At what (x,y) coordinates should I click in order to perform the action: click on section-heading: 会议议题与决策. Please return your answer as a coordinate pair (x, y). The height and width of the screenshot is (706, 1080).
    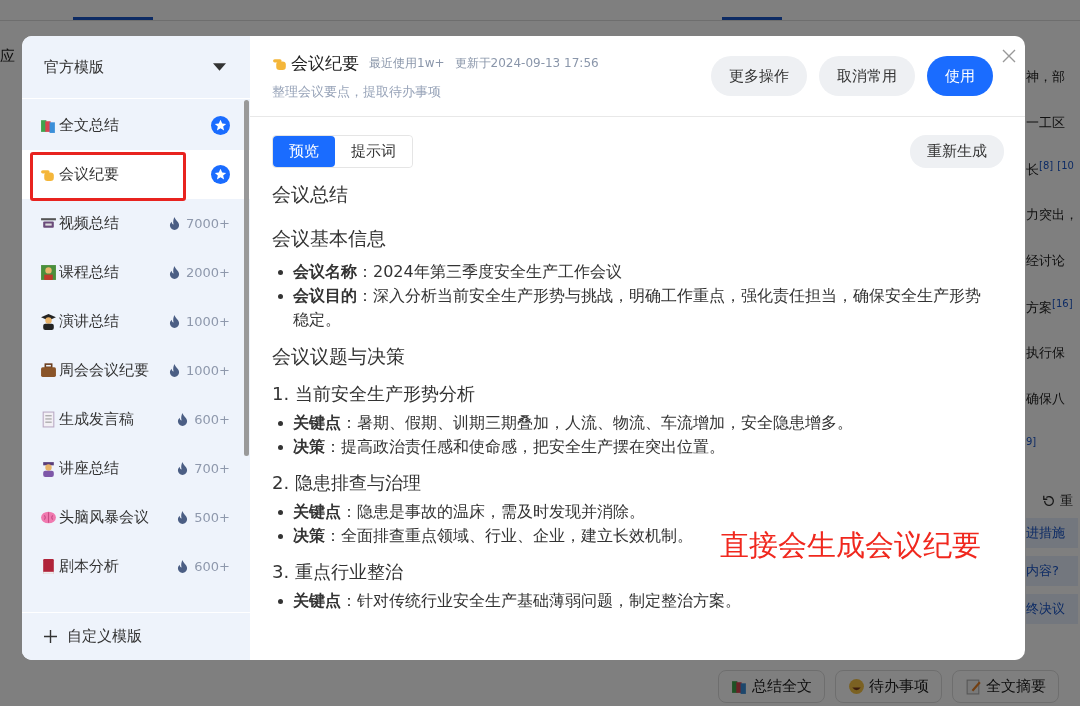
    Looking at the image, I should click on (339, 356).